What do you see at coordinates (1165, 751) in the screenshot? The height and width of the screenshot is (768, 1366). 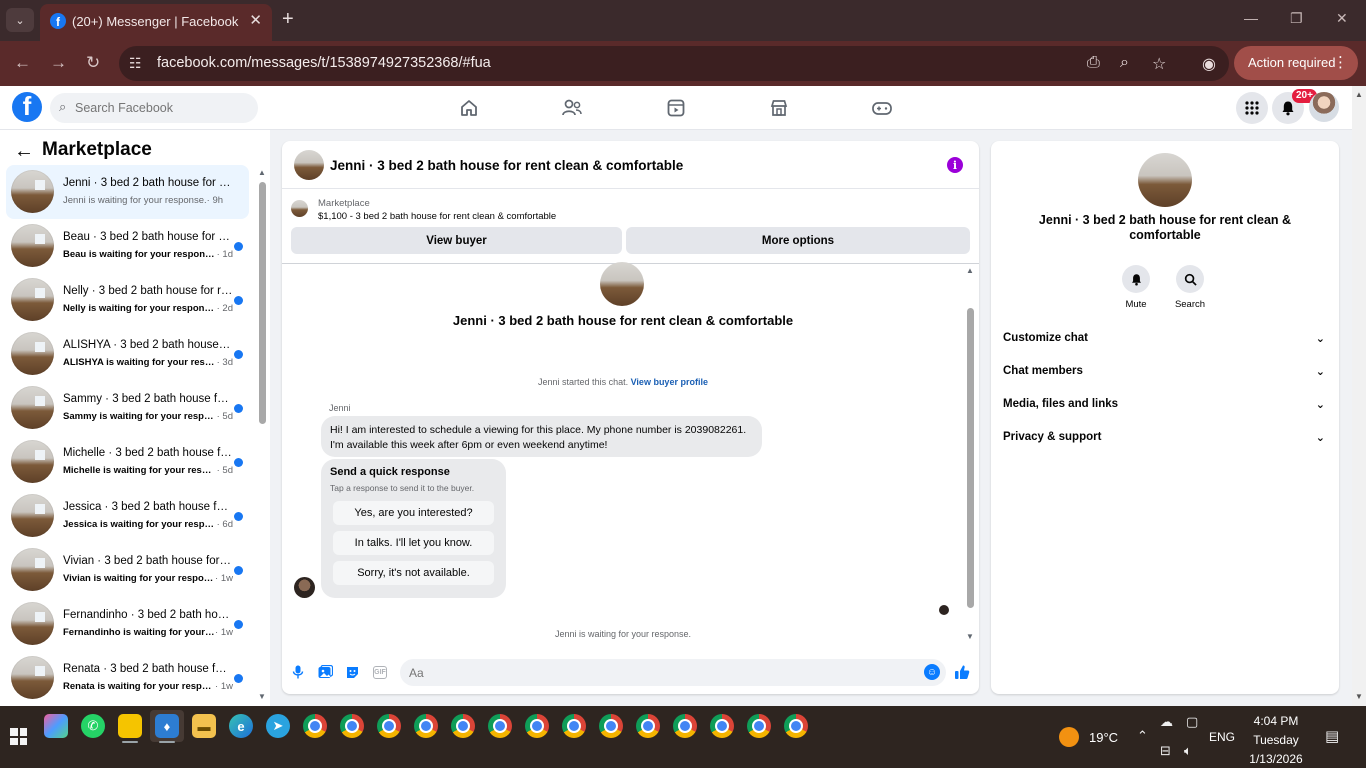 I see `network-icon: ⊟` at bounding box center [1165, 751].